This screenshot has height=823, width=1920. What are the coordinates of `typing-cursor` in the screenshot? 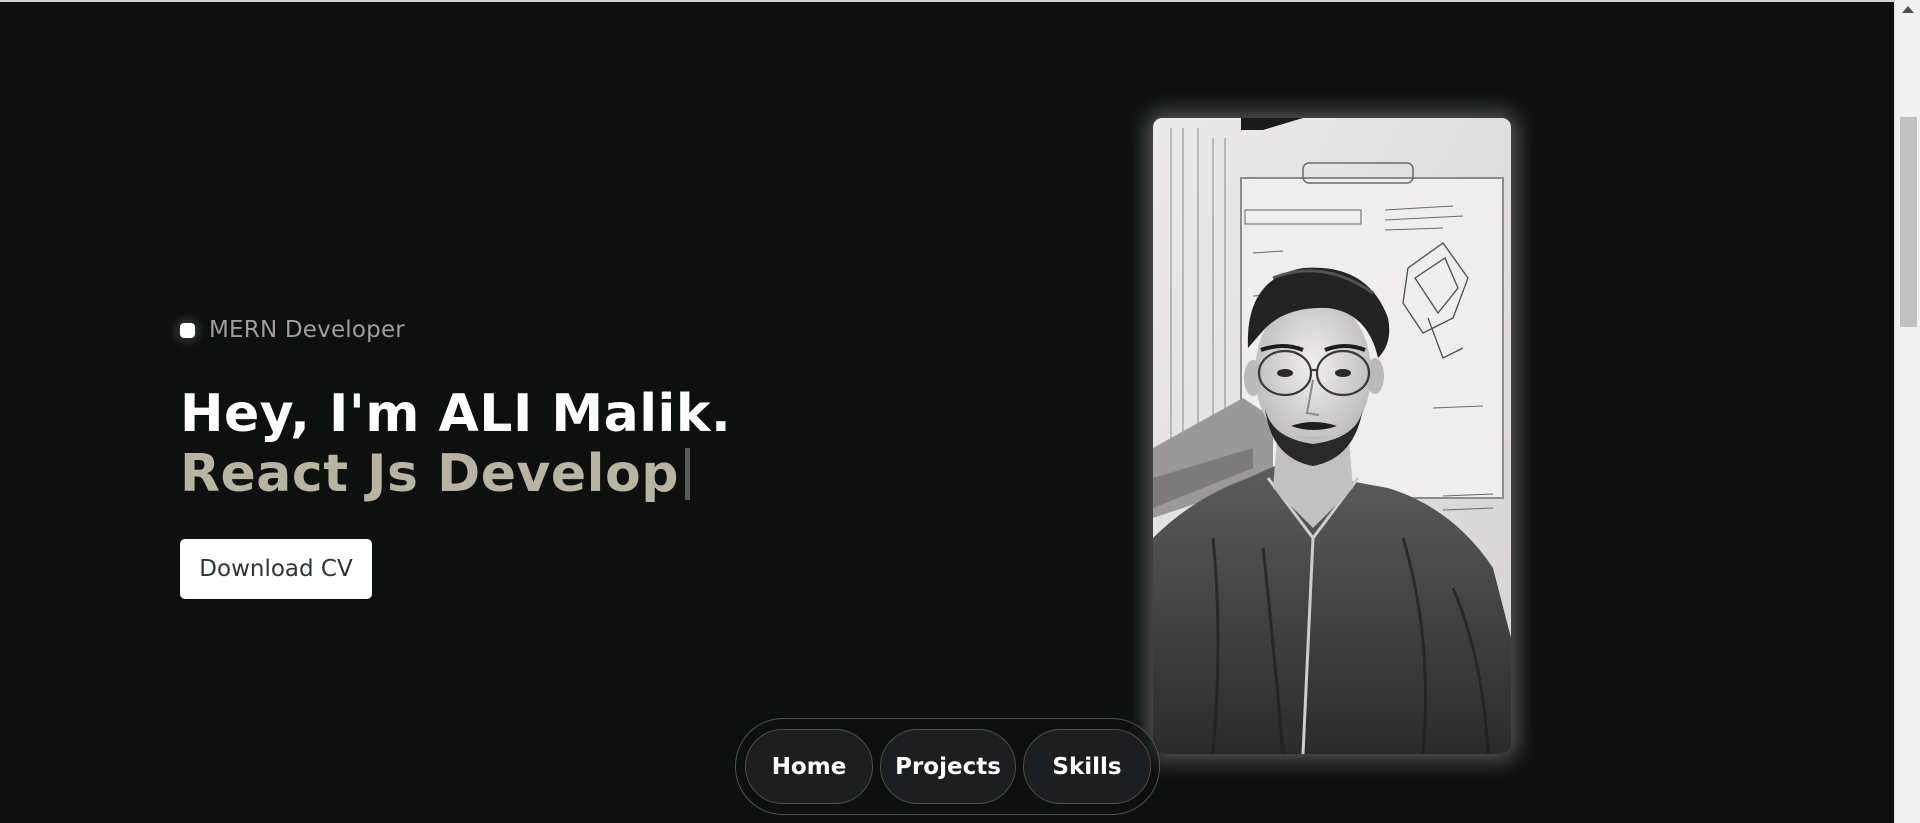 It's located at (687, 474).